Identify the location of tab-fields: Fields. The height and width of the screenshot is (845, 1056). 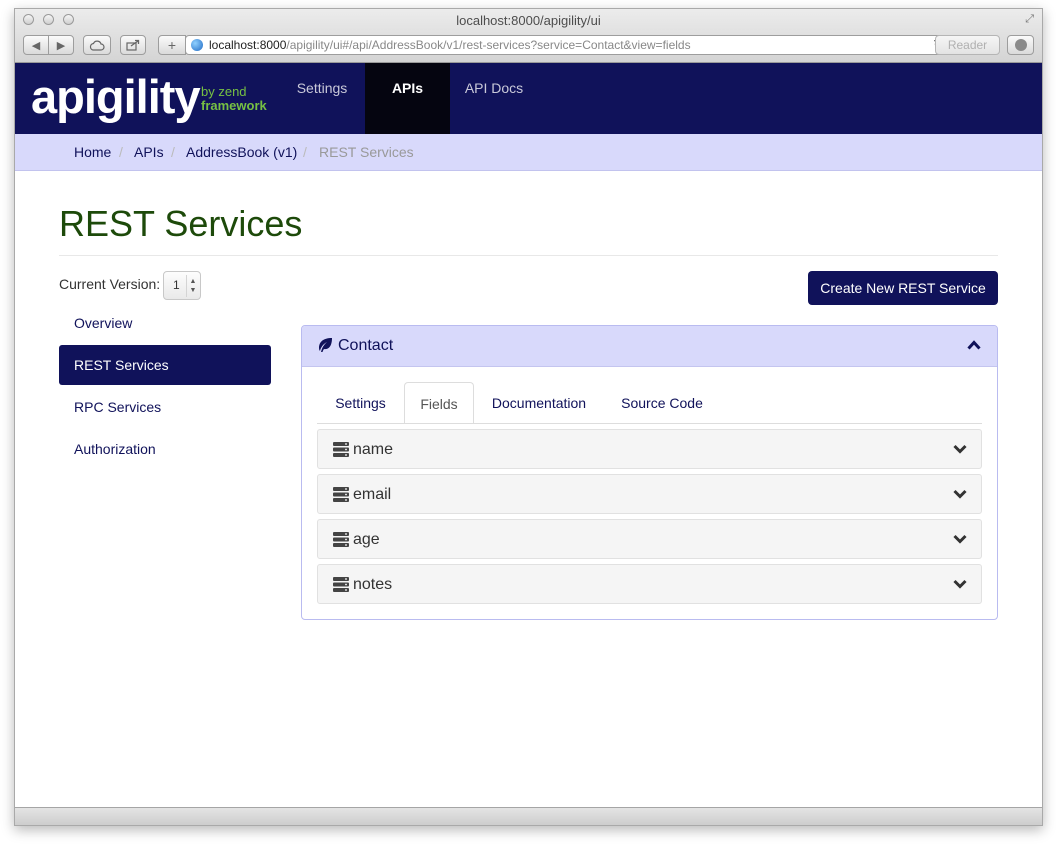
(439, 403).